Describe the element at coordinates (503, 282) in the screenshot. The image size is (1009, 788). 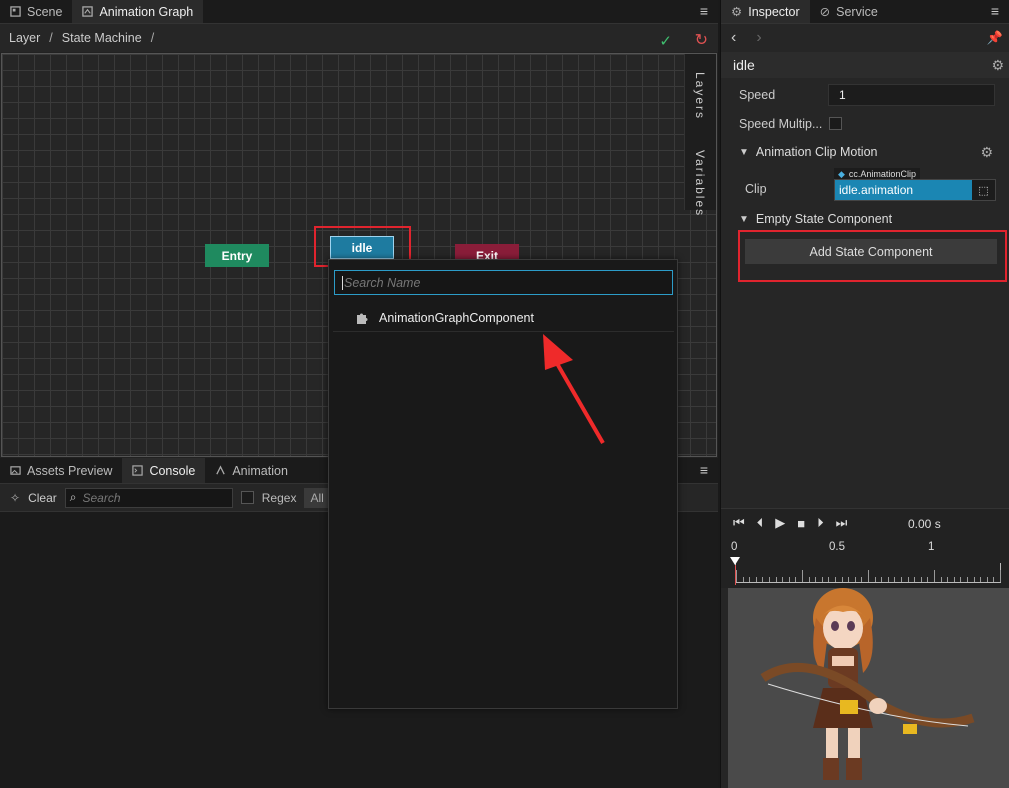
I see `popup-search-input: Search Name` at that location.